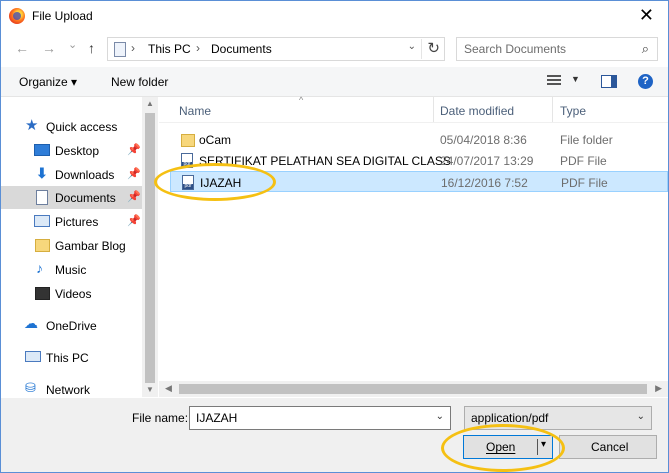 This screenshot has height=473, width=669. What do you see at coordinates (49, 48) in the screenshot?
I see `forward-button: →` at bounding box center [49, 48].